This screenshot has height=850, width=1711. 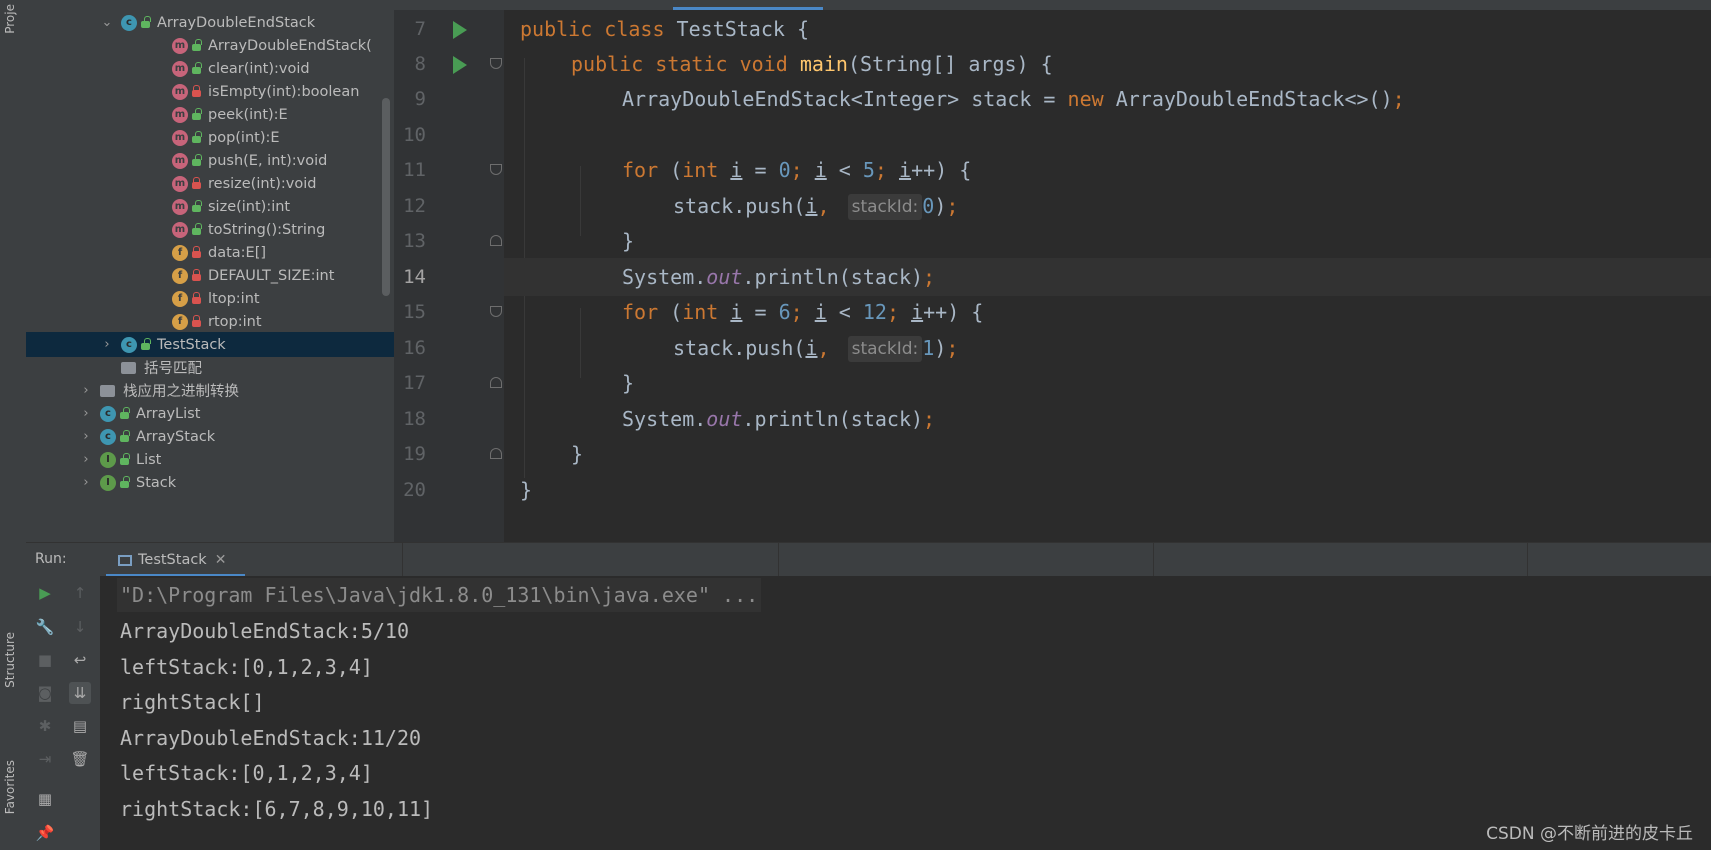 What do you see at coordinates (80, 693) in the screenshot?
I see `scroll-to-end-icon: ⇊` at bounding box center [80, 693].